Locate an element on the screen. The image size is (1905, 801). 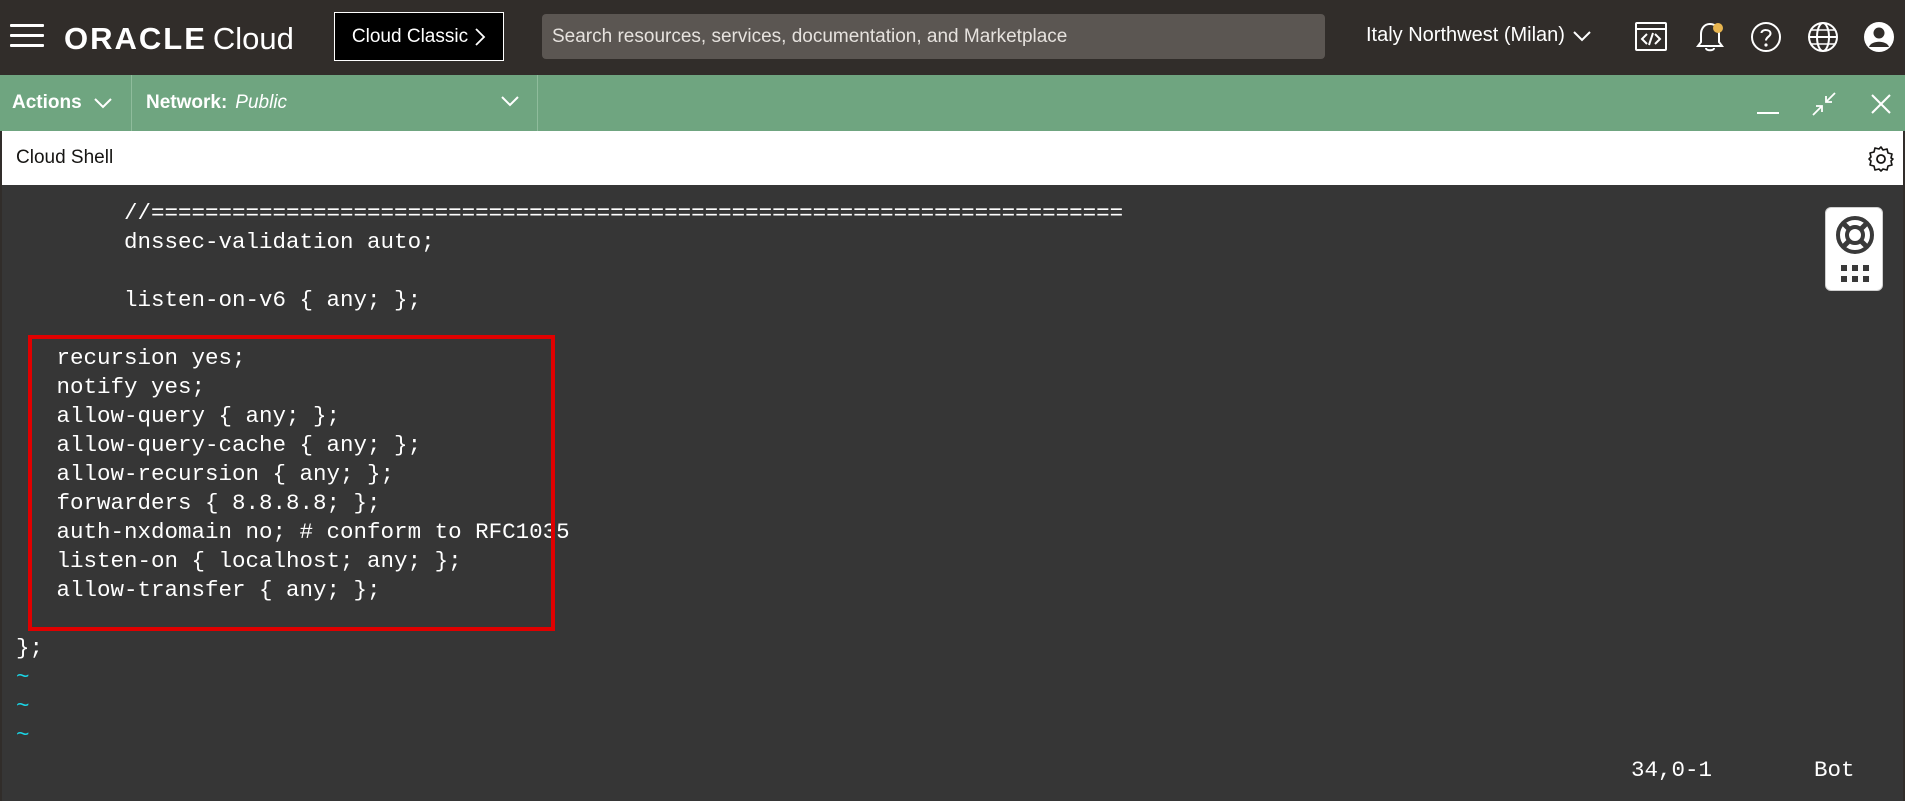
notifications-bell-icon is located at coordinates (1710, 37).